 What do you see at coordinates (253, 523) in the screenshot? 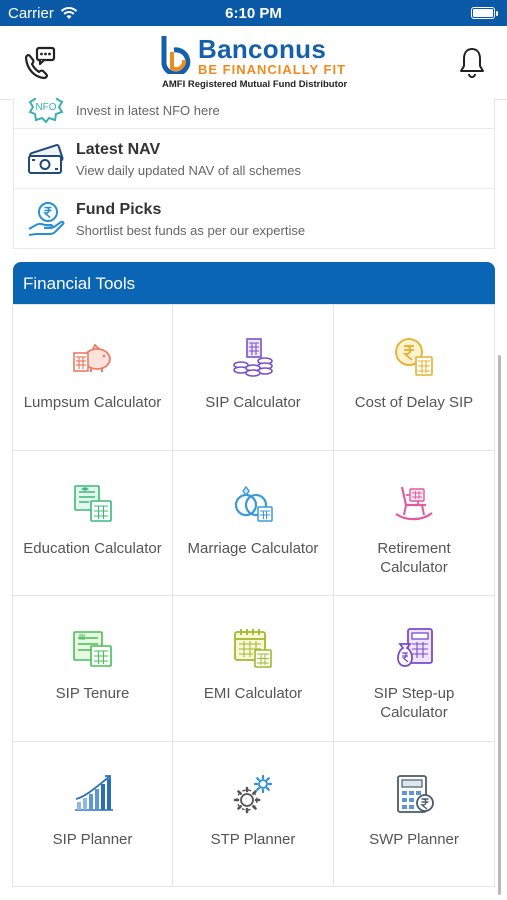
I see `tool-marriage-calculator: Marriage Calculator` at bounding box center [253, 523].